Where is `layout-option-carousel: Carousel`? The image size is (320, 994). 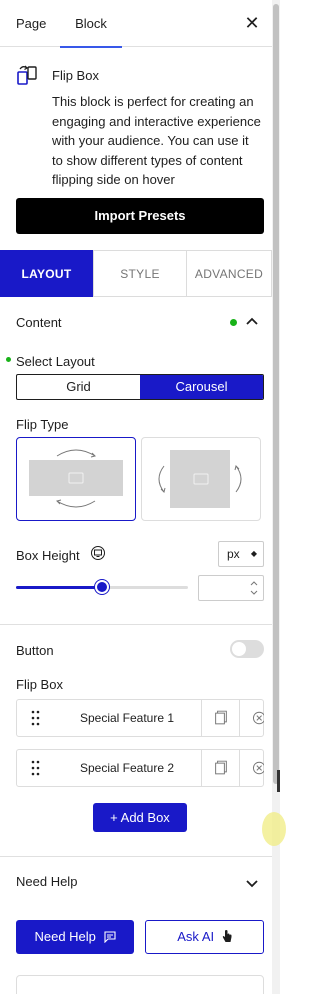 layout-option-carousel: Carousel is located at coordinates (201, 387).